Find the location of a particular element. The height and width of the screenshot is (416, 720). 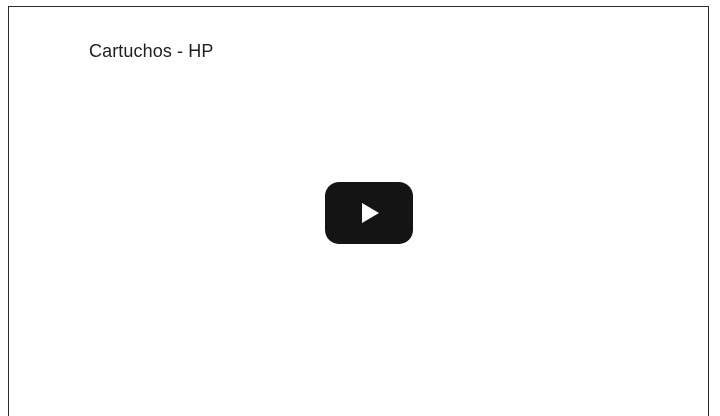

video-title: Cartuchos - HP is located at coordinates (151, 51).